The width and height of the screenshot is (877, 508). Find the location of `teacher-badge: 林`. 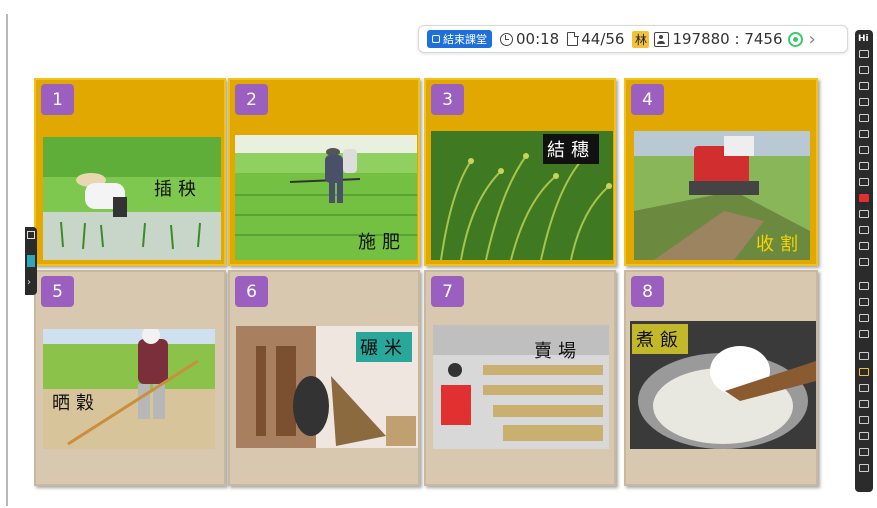

teacher-badge: 林 is located at coordinates (641, 39).